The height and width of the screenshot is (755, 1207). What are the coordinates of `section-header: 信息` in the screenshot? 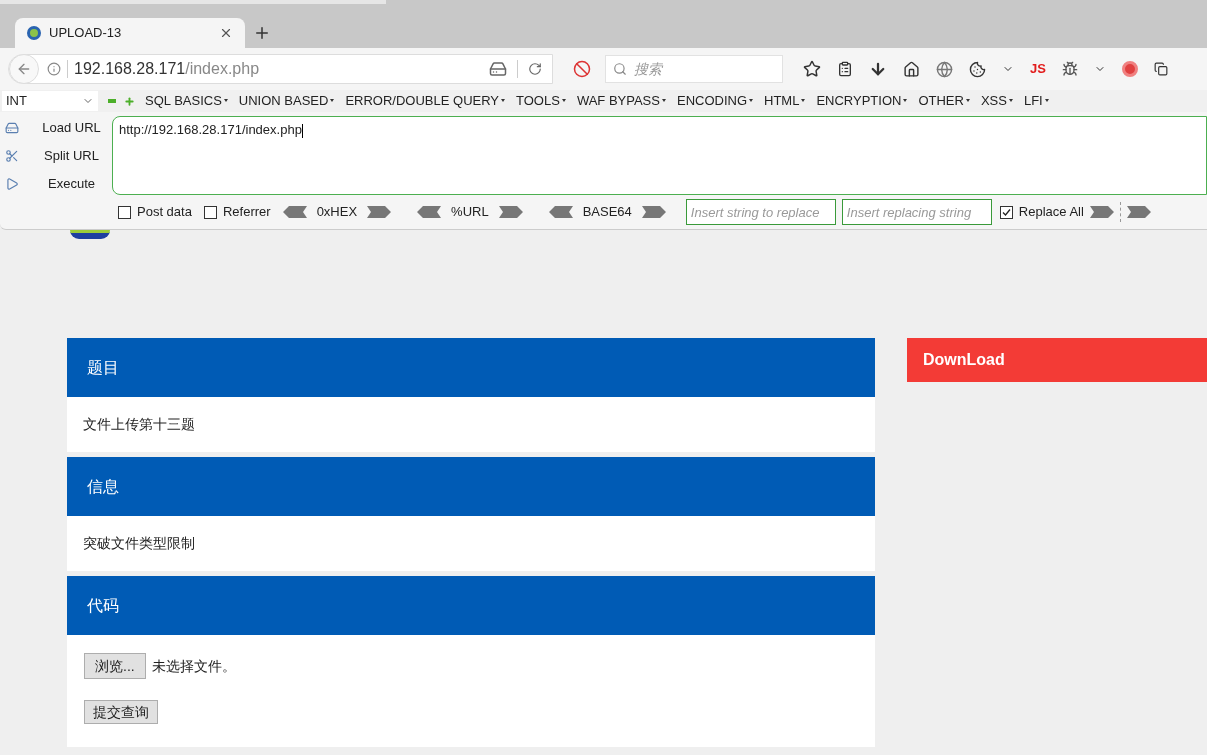 It's located at (471, 486).